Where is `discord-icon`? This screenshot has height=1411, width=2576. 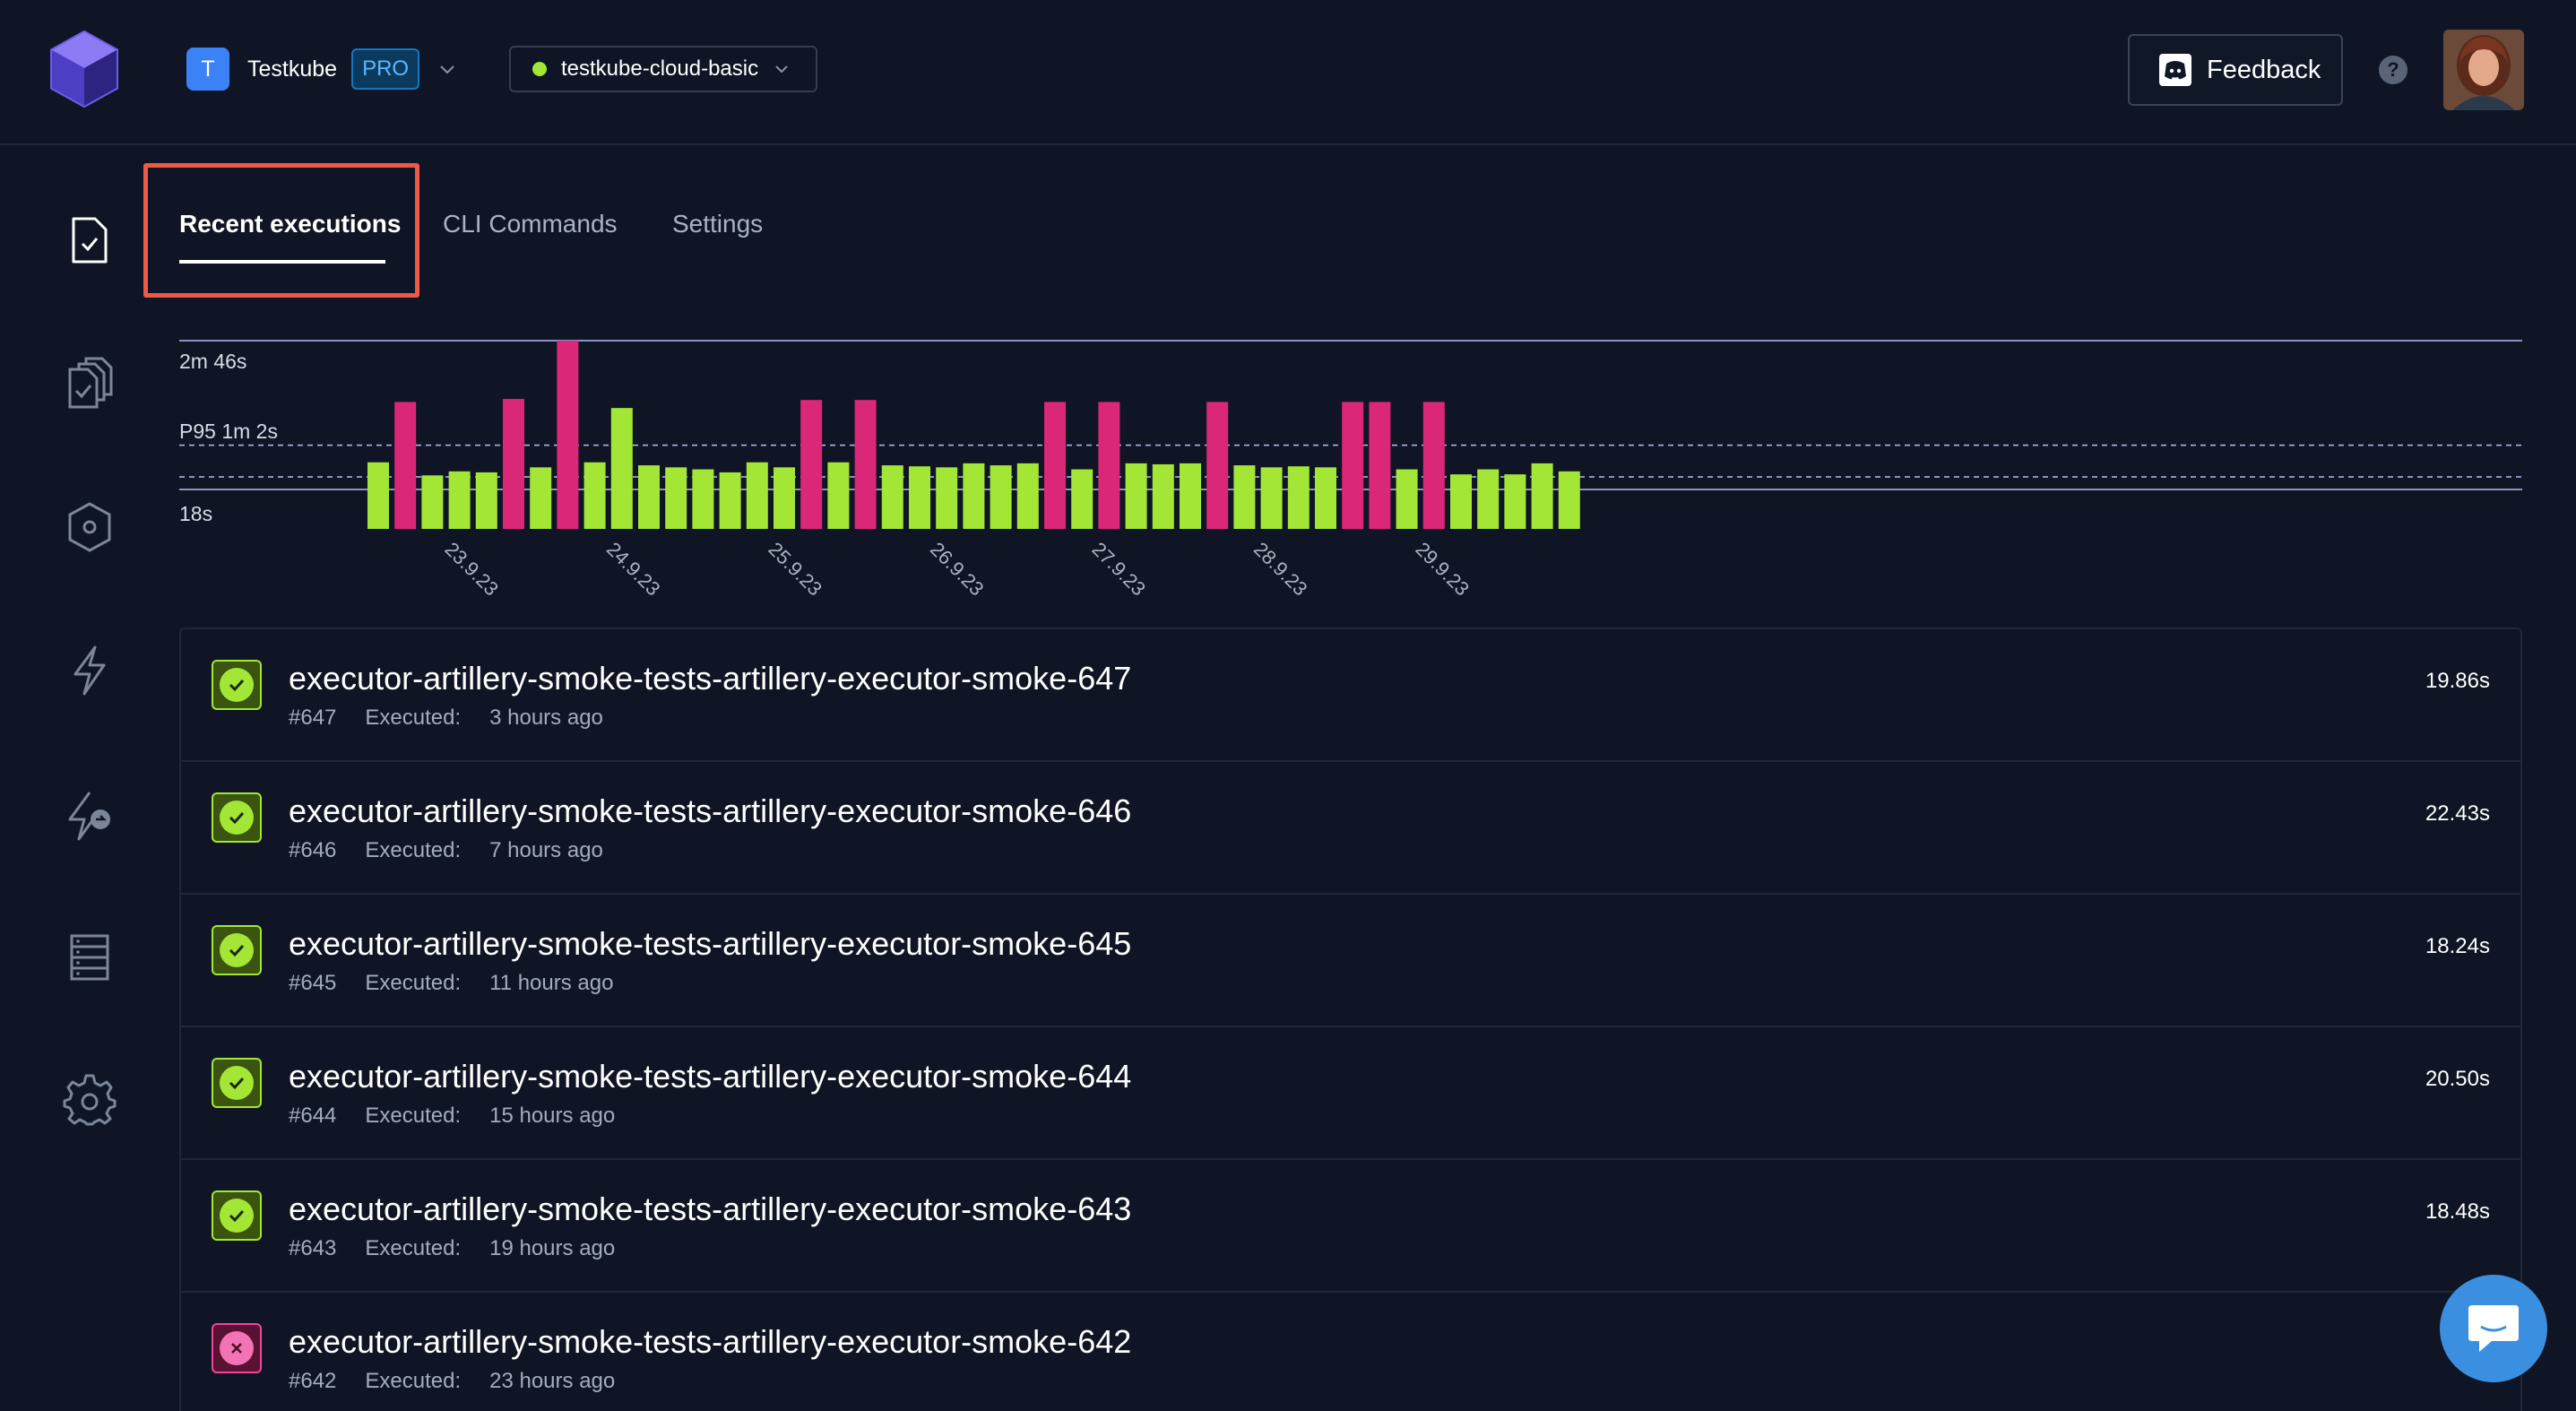
discord-icon is located at coordinates (2175, 70).